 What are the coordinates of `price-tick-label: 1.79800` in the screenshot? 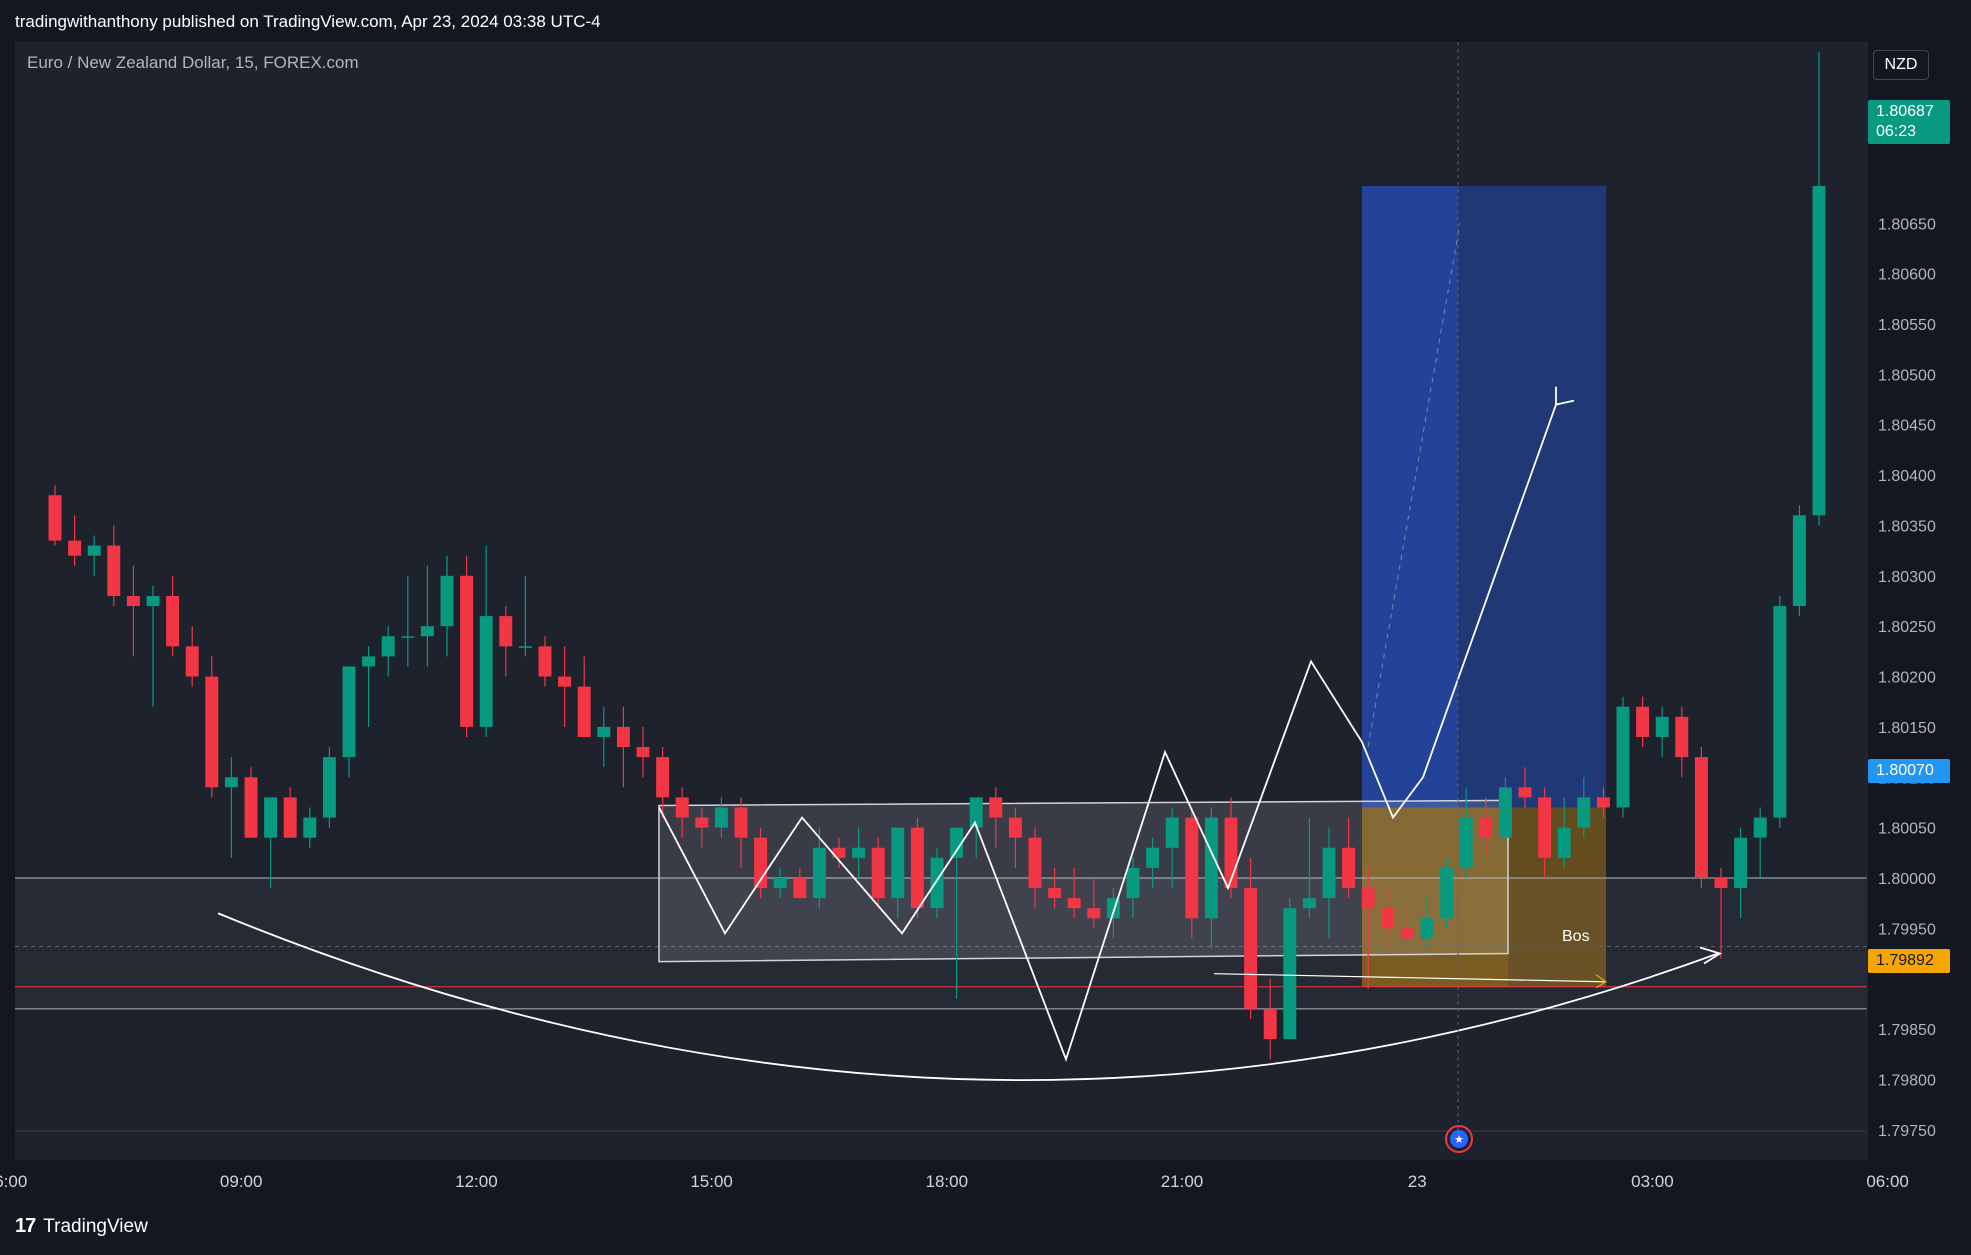 It's located at (1907, 1080).